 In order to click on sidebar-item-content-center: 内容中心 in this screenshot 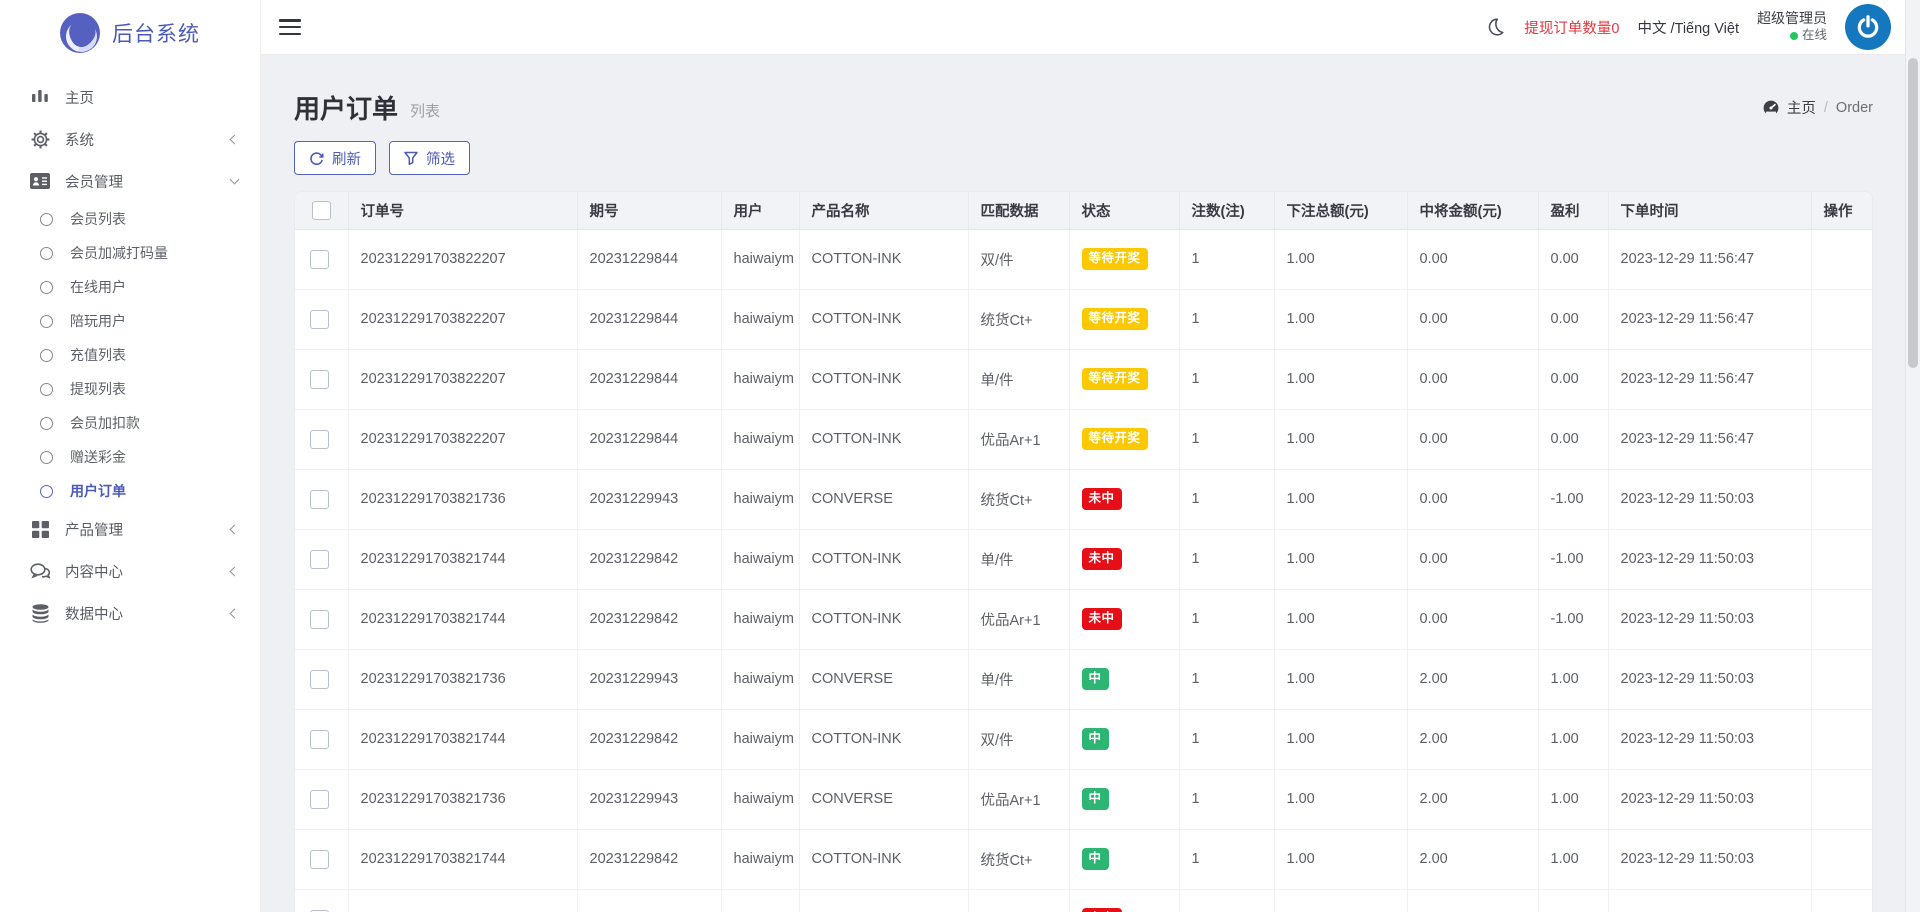, I will do `click(130, 571)`.